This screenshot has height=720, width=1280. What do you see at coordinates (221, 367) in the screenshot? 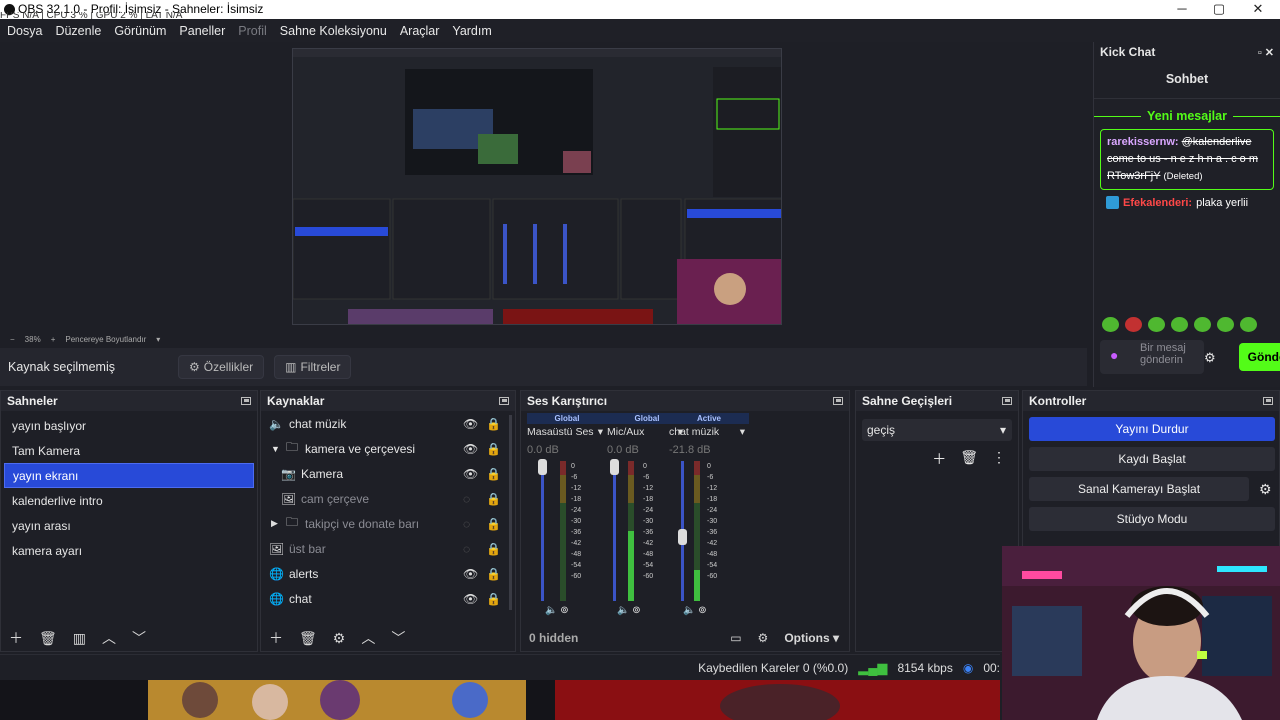
I see `properties-button: ⚙ Özellikler` at bounding box center [221, 367].